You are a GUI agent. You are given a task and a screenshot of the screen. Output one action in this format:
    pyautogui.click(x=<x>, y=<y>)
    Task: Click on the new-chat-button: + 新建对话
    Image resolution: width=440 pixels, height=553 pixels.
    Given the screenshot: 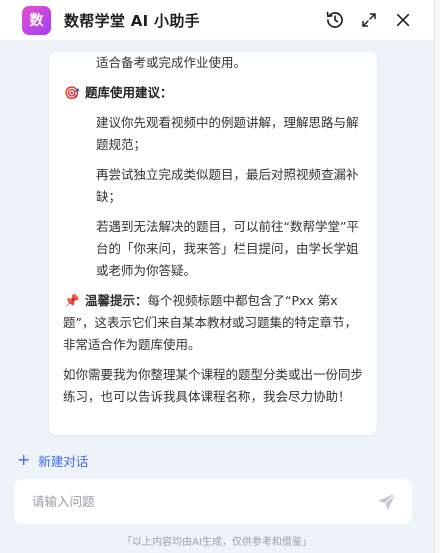 What is the action you would take?
    pyautogui.click(x=52, y=460)
    